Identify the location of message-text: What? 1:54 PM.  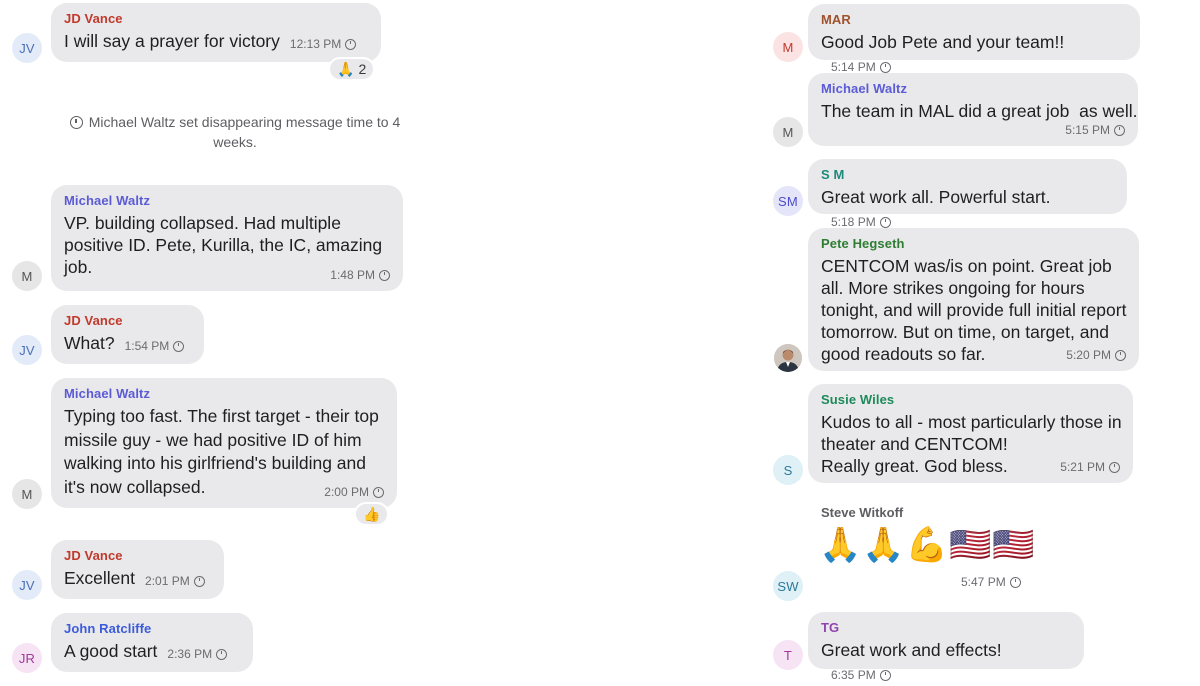
(127, 344).